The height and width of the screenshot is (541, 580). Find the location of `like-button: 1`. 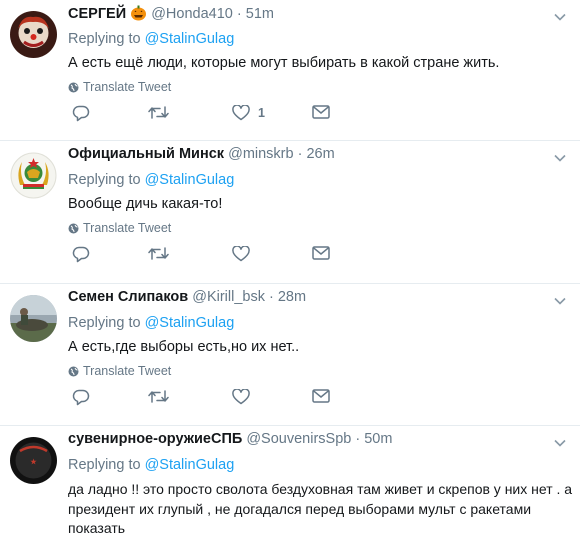

like-button: 1 is located at coordinates (248, 113).